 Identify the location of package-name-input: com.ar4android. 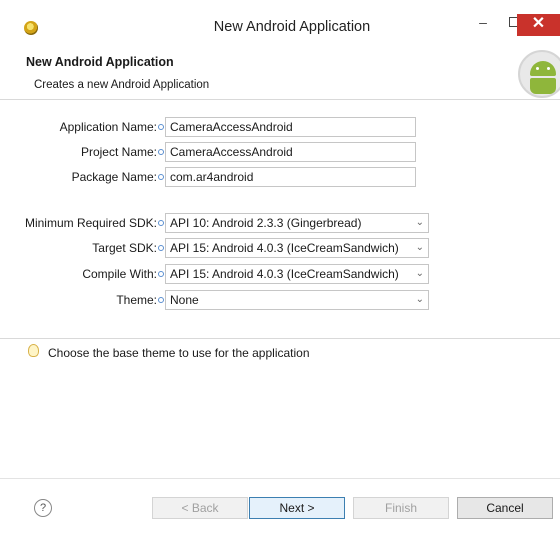
(290, 177).